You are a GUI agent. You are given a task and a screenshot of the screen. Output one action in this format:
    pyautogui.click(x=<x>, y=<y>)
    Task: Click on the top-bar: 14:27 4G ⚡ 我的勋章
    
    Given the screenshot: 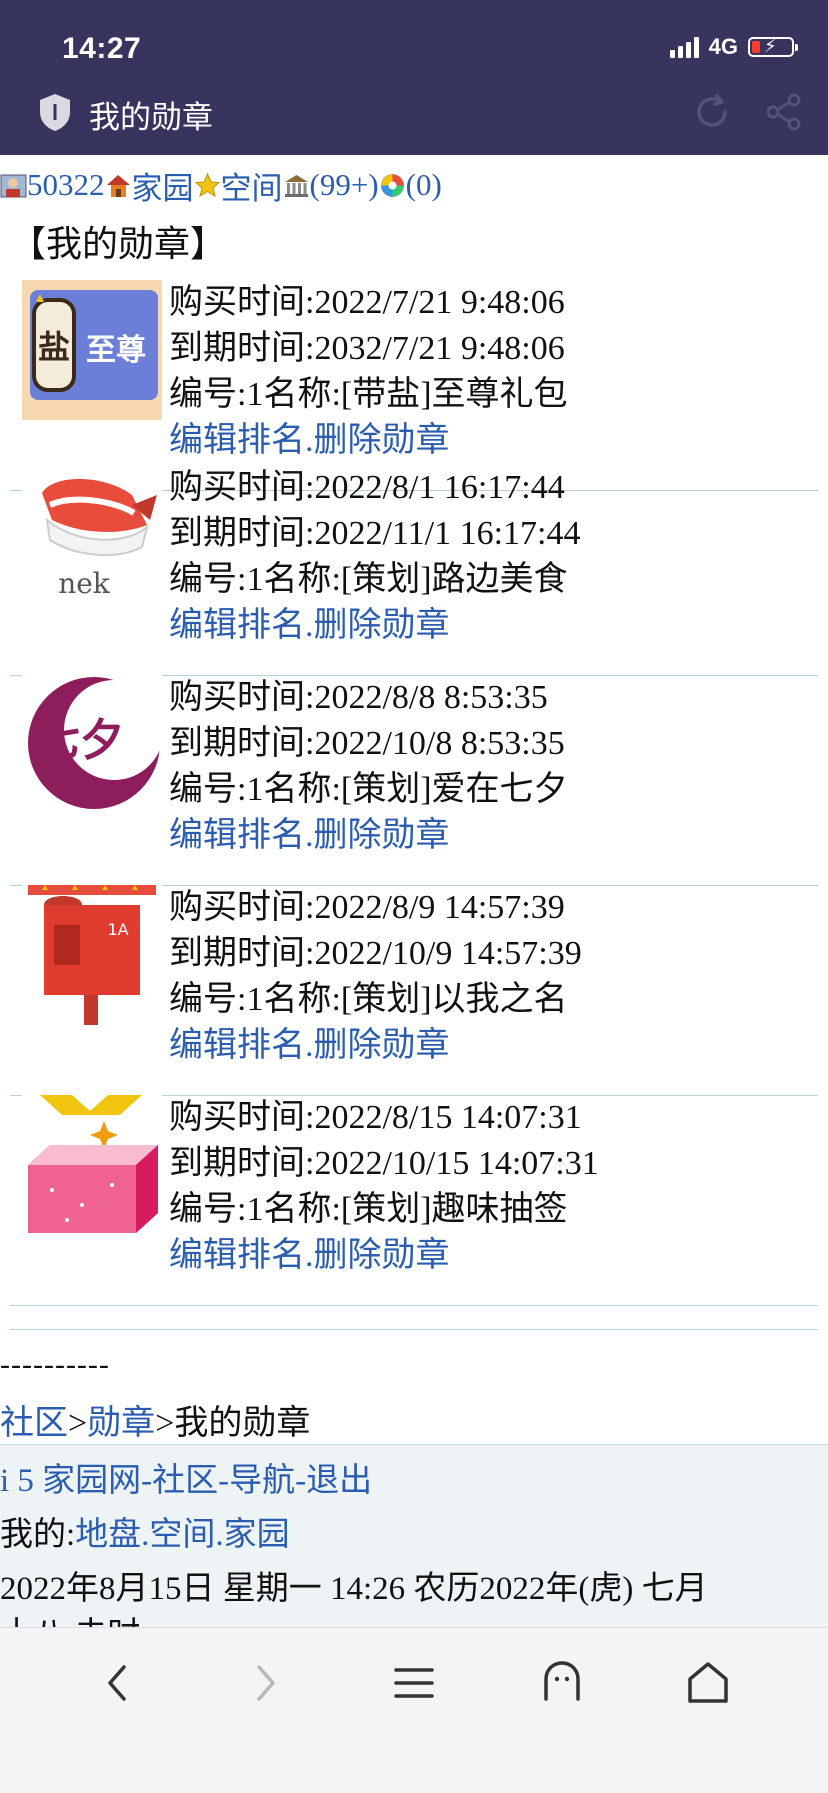 What is the action you would take?
    pyautogui.click(x=414, y=77)
    